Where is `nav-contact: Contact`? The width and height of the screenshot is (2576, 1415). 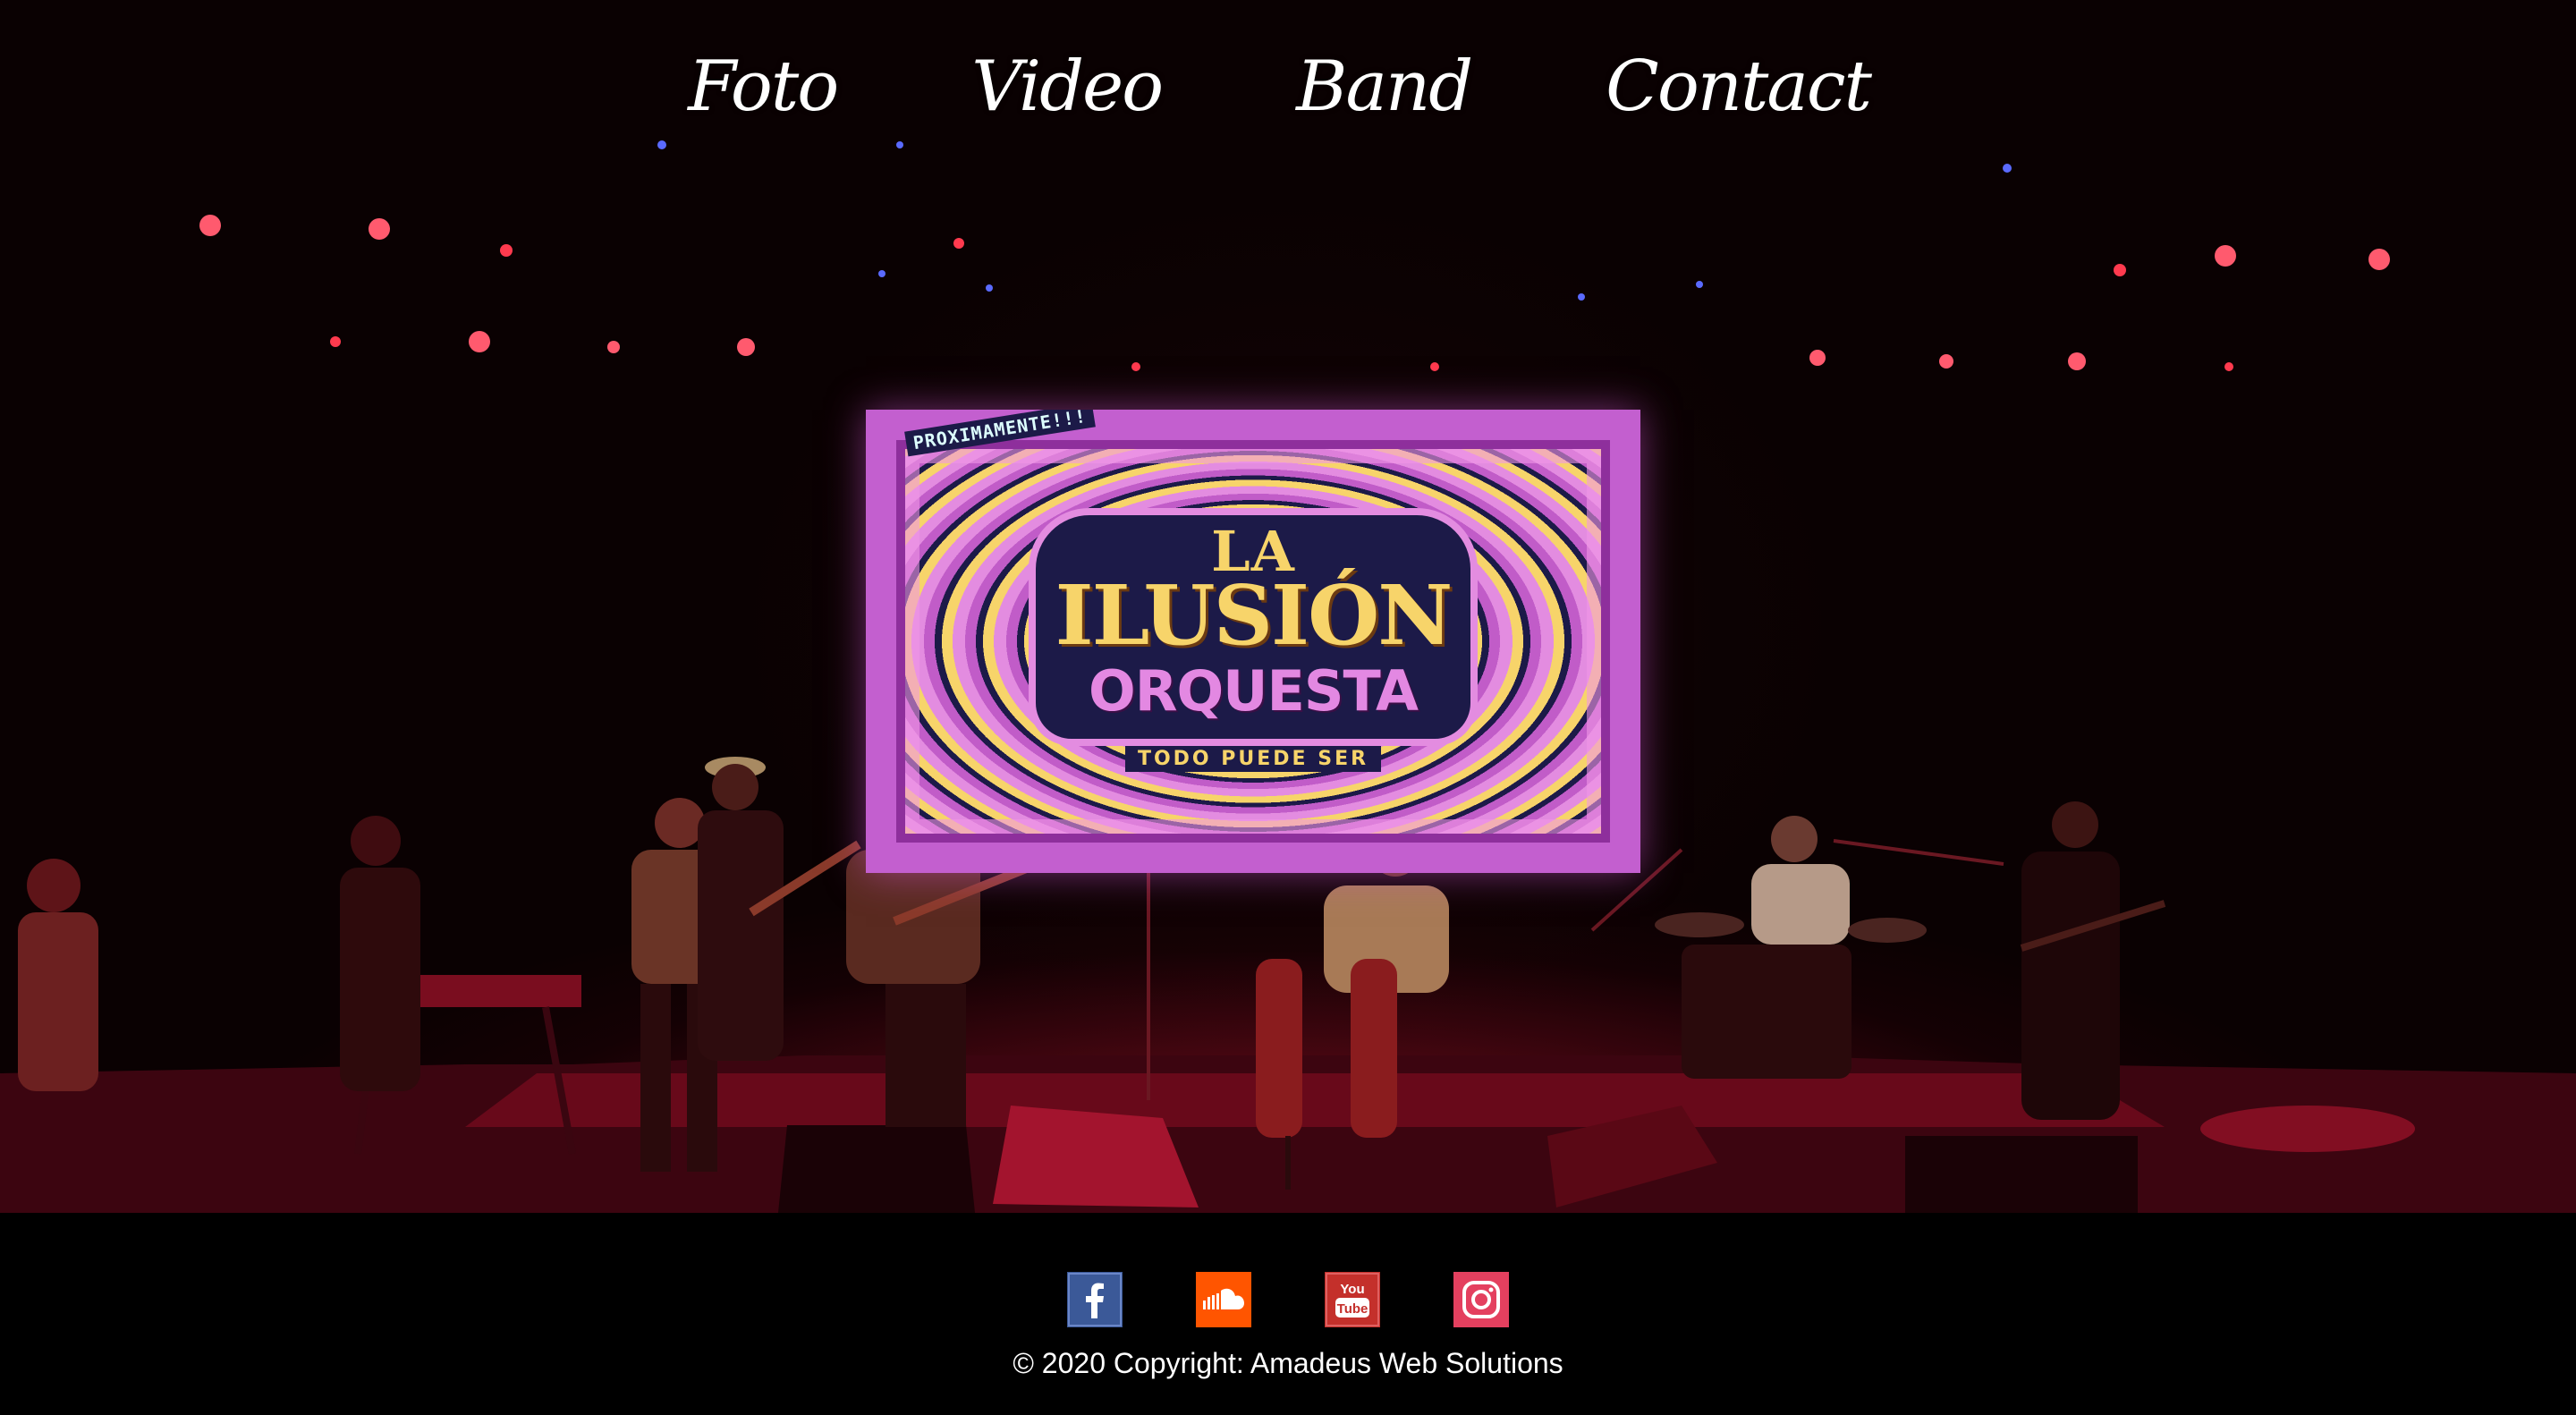
nav-contact: Contact is located at coordinates (1739, 87).